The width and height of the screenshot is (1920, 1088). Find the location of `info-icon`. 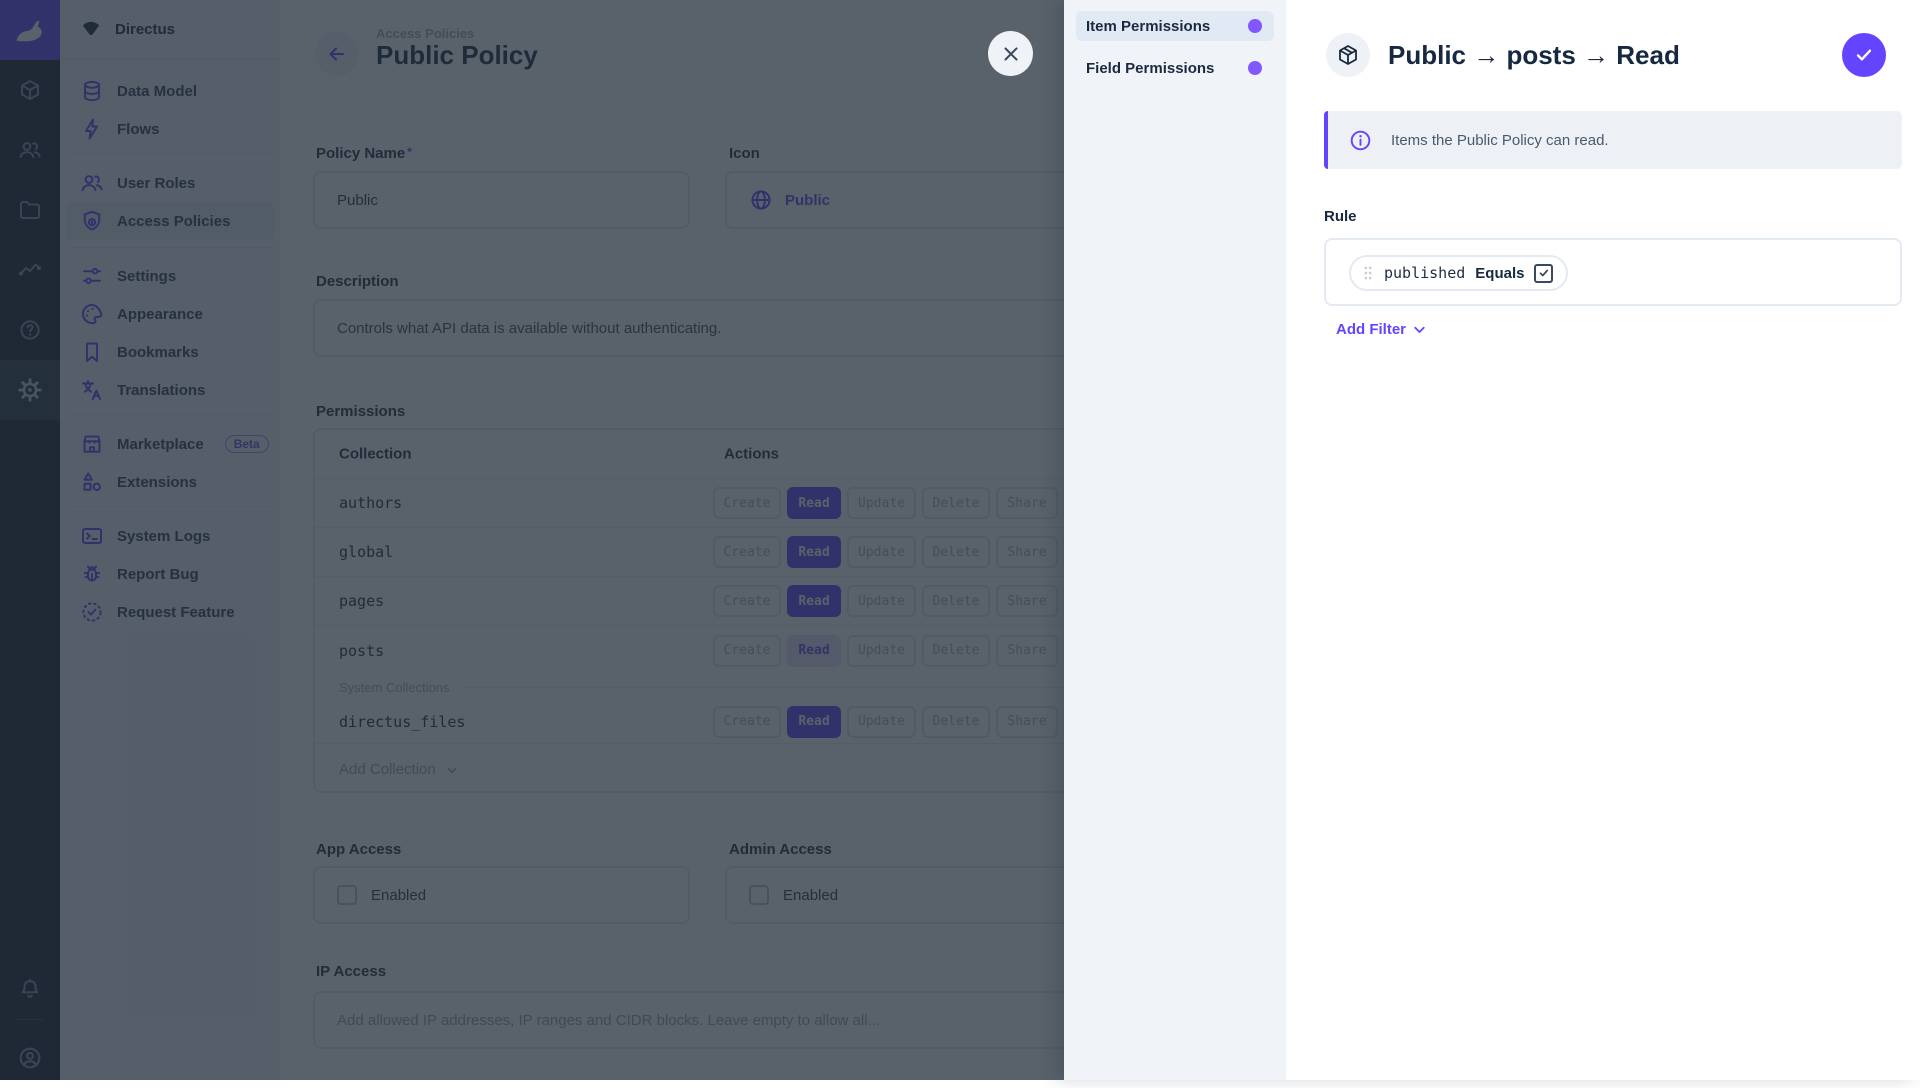

info-icon is located at coordinates (1360, 140).